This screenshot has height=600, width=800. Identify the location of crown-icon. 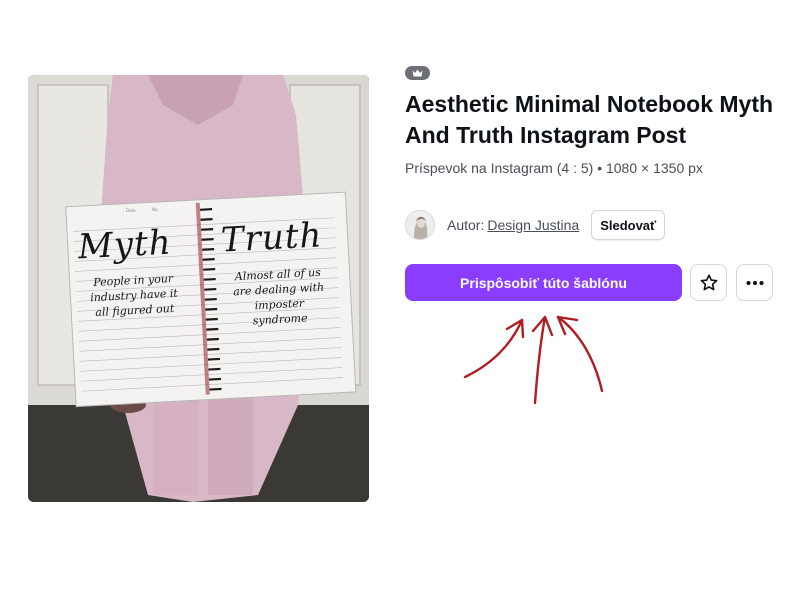
(417, 73).